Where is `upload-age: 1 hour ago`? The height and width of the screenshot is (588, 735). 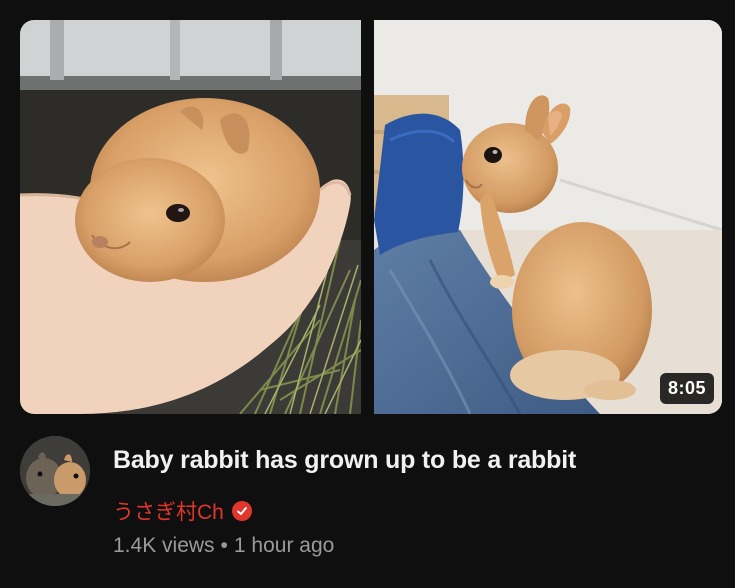 upload-age: 1 hour ago is located at coordinates (284, 545).